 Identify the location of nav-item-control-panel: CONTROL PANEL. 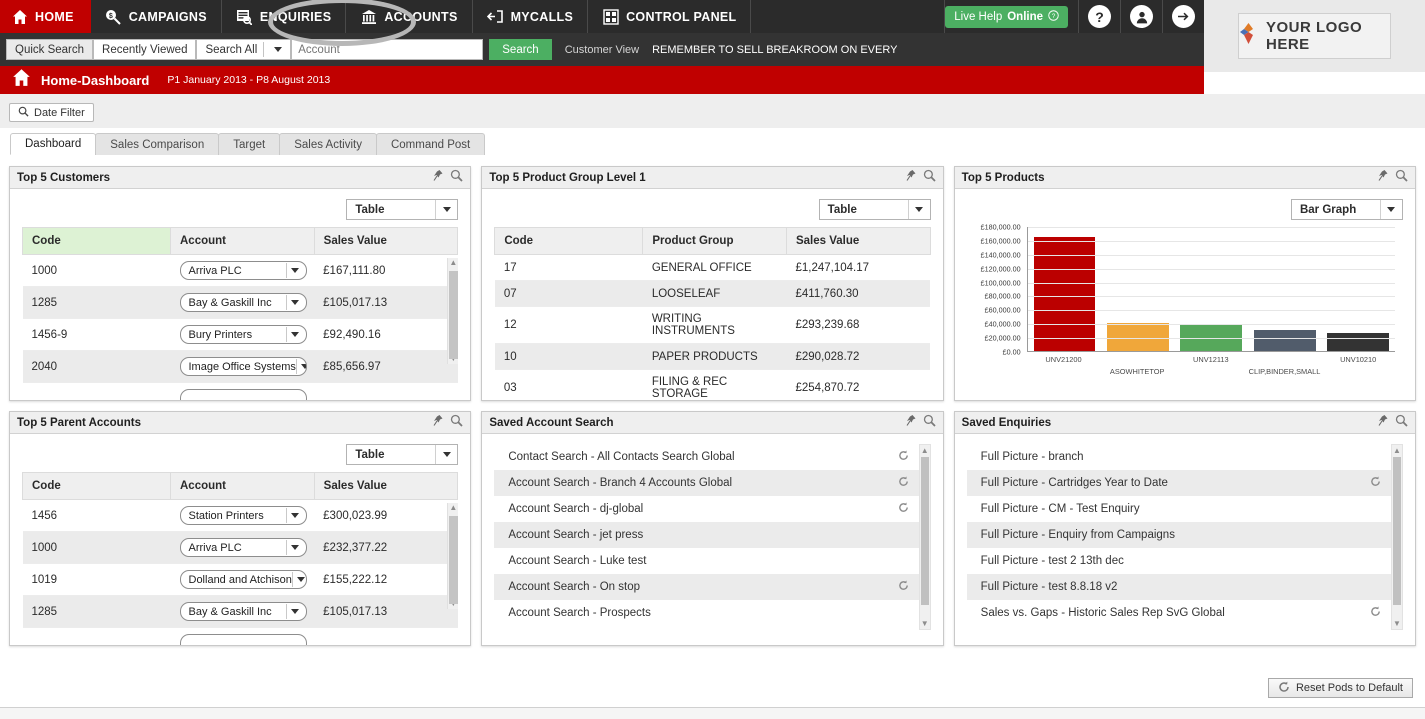
(670, 16).